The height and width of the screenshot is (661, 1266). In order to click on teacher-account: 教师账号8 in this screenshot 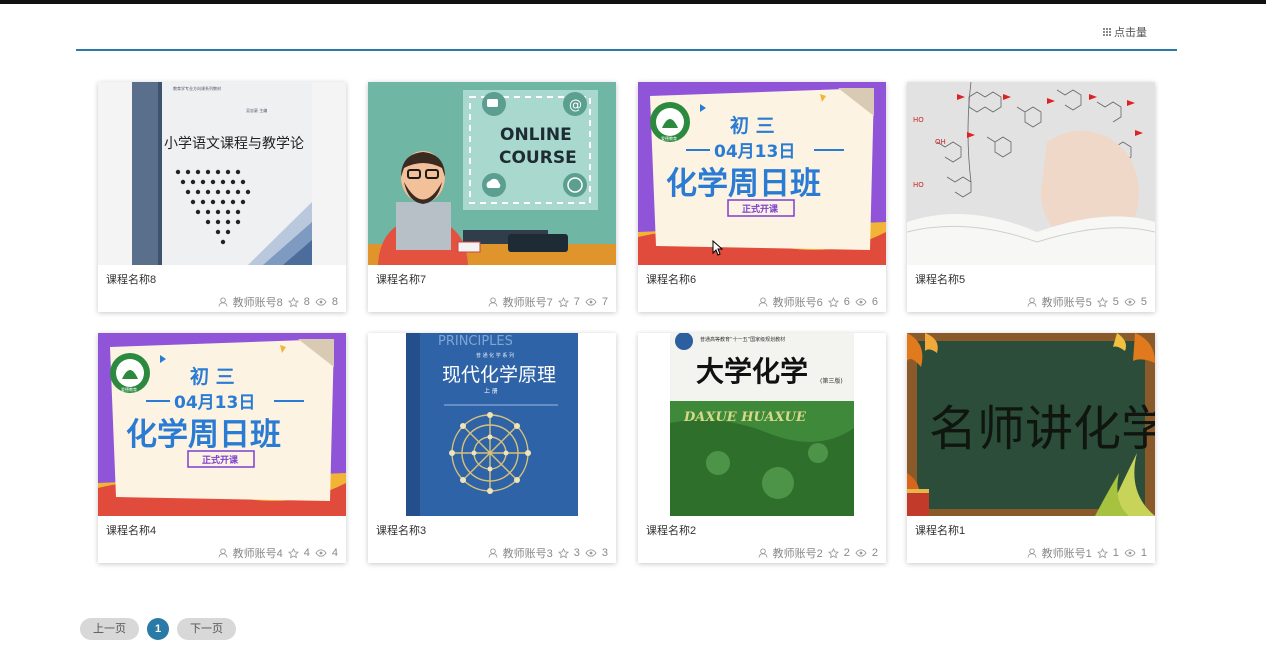, I will do `click(257, 303)`.